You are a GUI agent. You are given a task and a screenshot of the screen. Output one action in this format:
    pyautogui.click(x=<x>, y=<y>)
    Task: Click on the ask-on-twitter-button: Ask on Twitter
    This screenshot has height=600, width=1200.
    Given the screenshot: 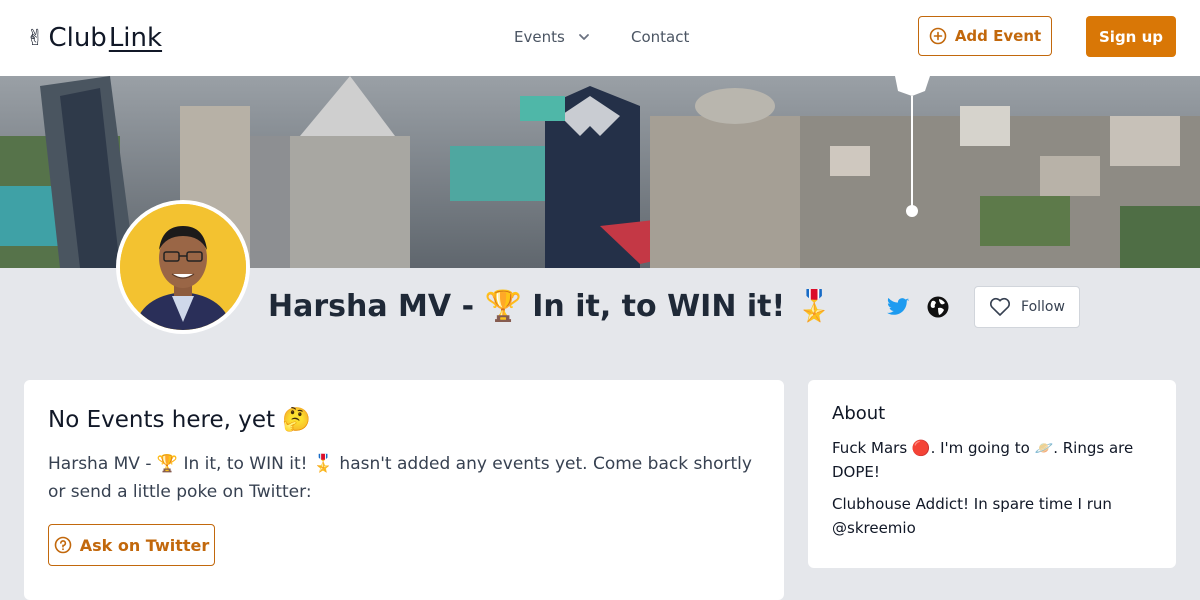 What is the action you would take?
    pyautogui.click(x=131, y=545)
    